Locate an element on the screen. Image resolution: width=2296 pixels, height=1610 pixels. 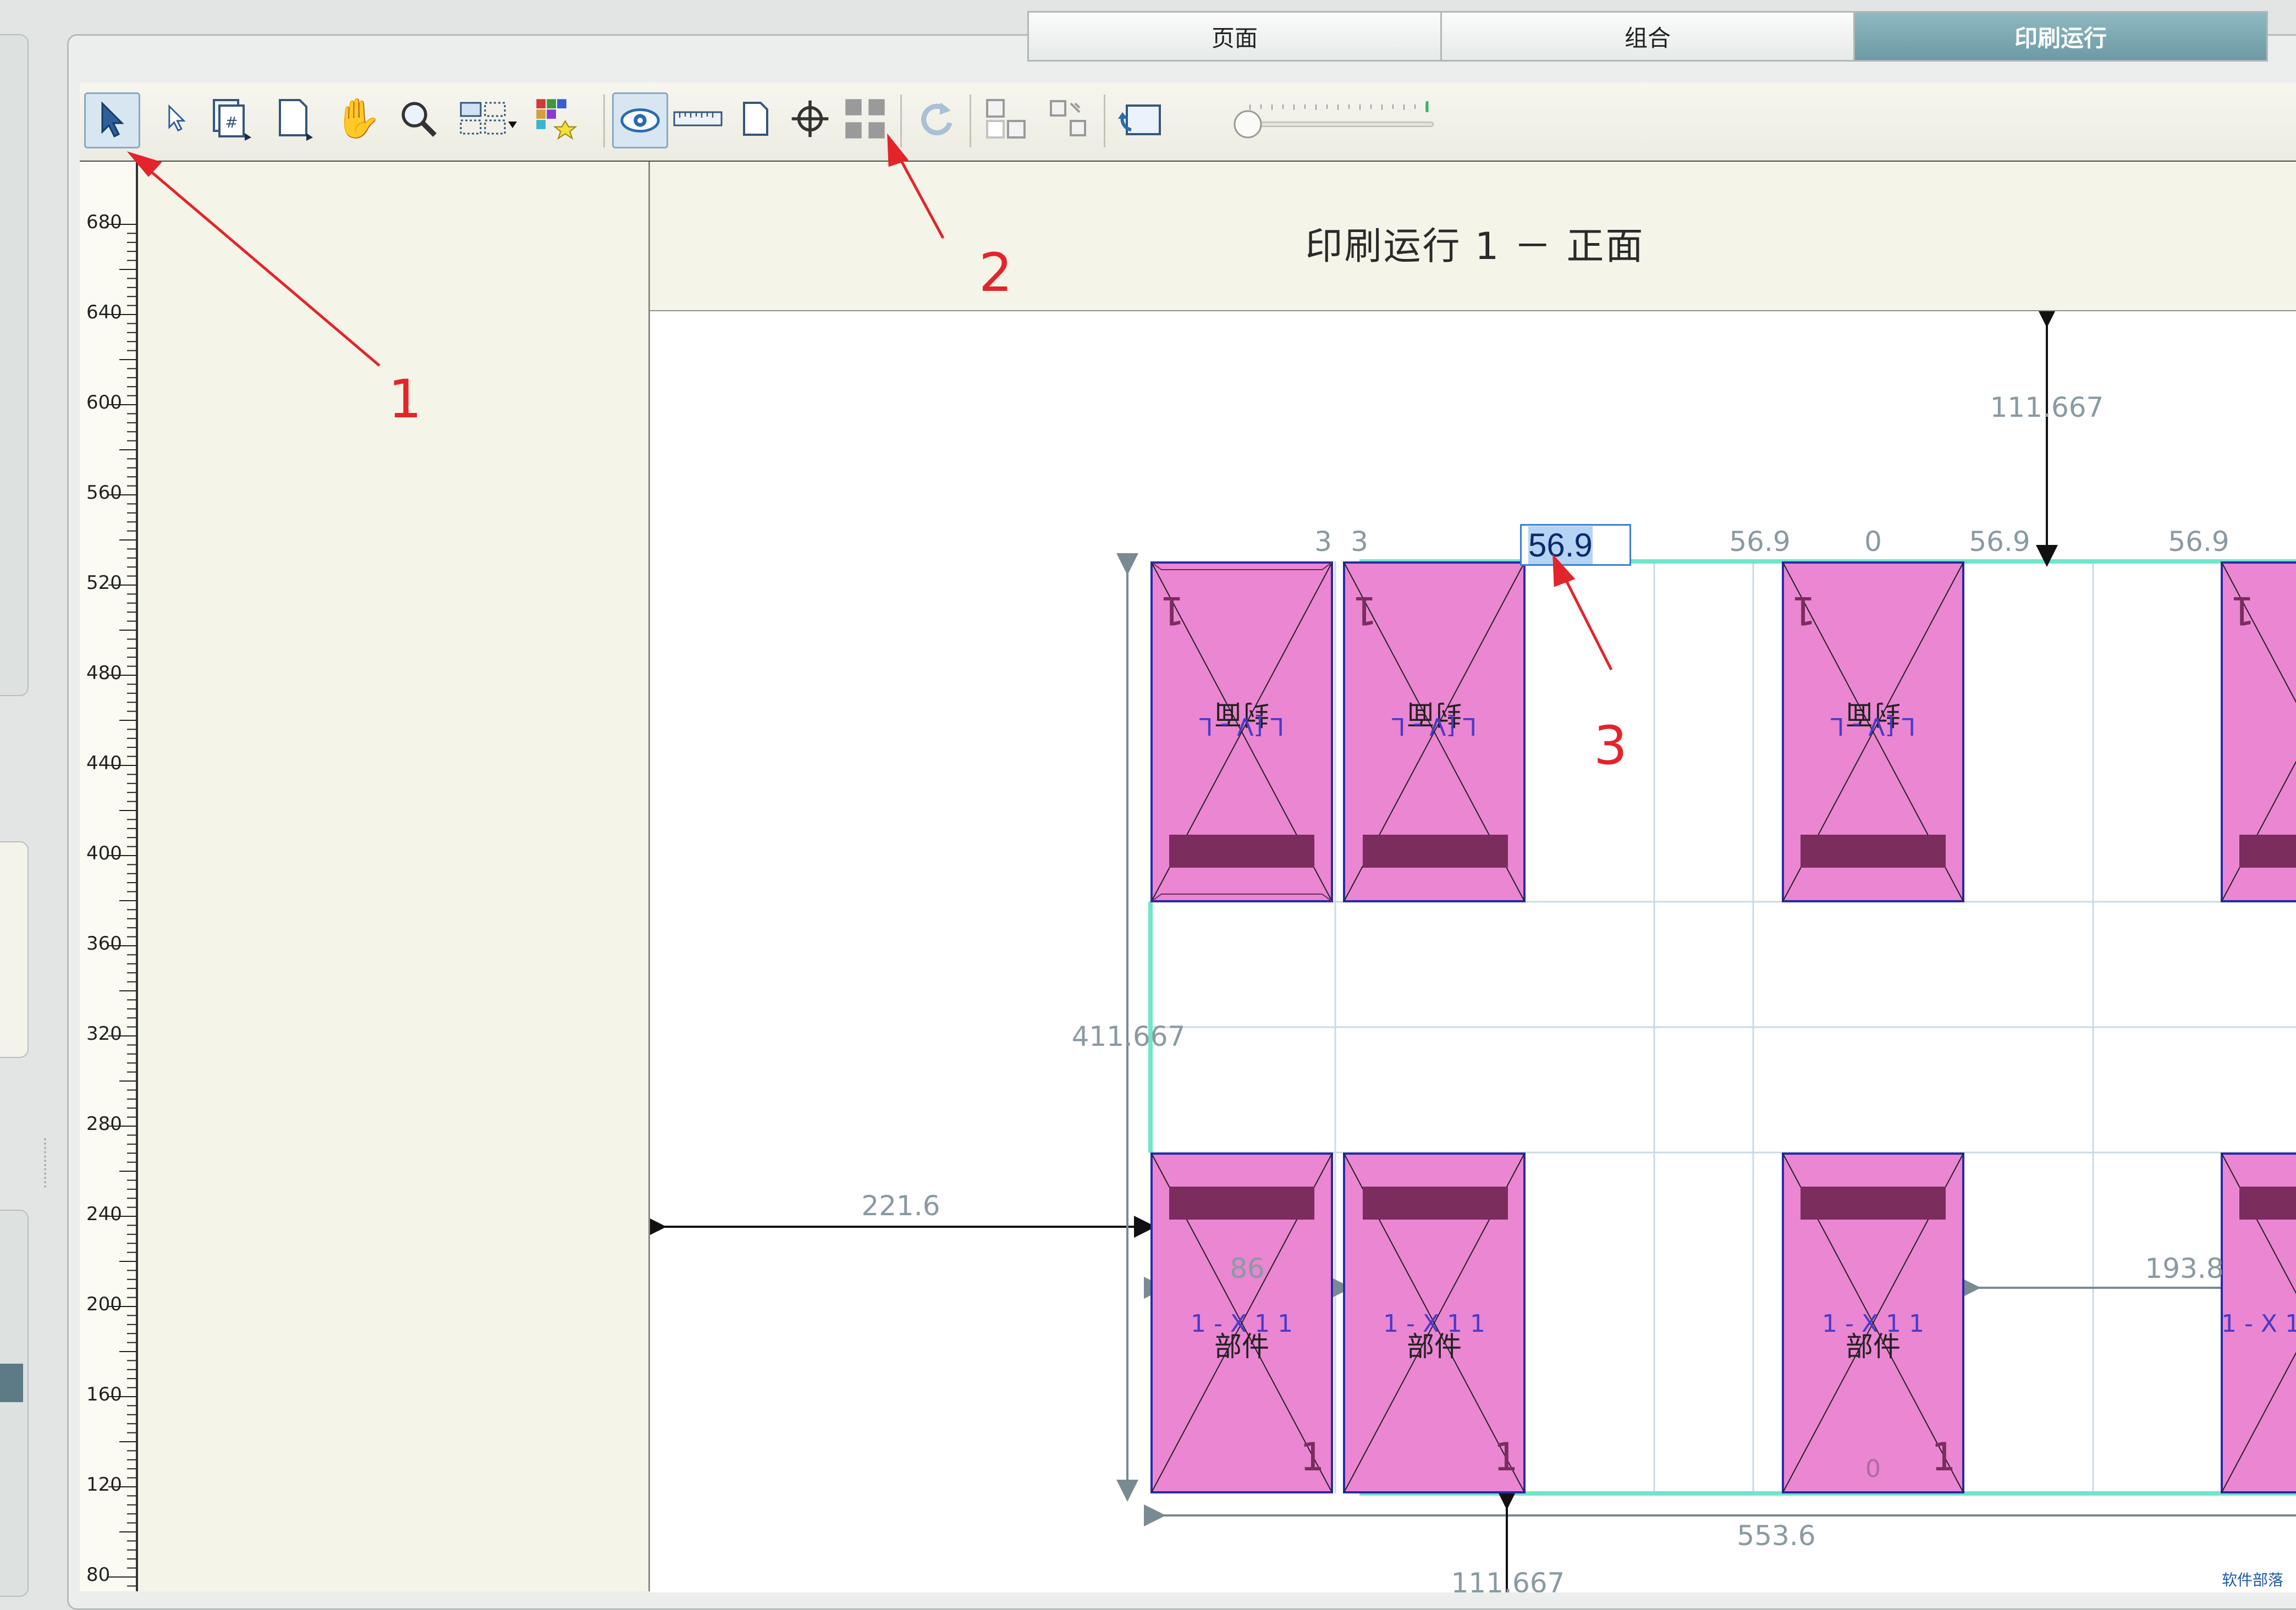
ruler-label: 520 is located at coordinates (104, 583).